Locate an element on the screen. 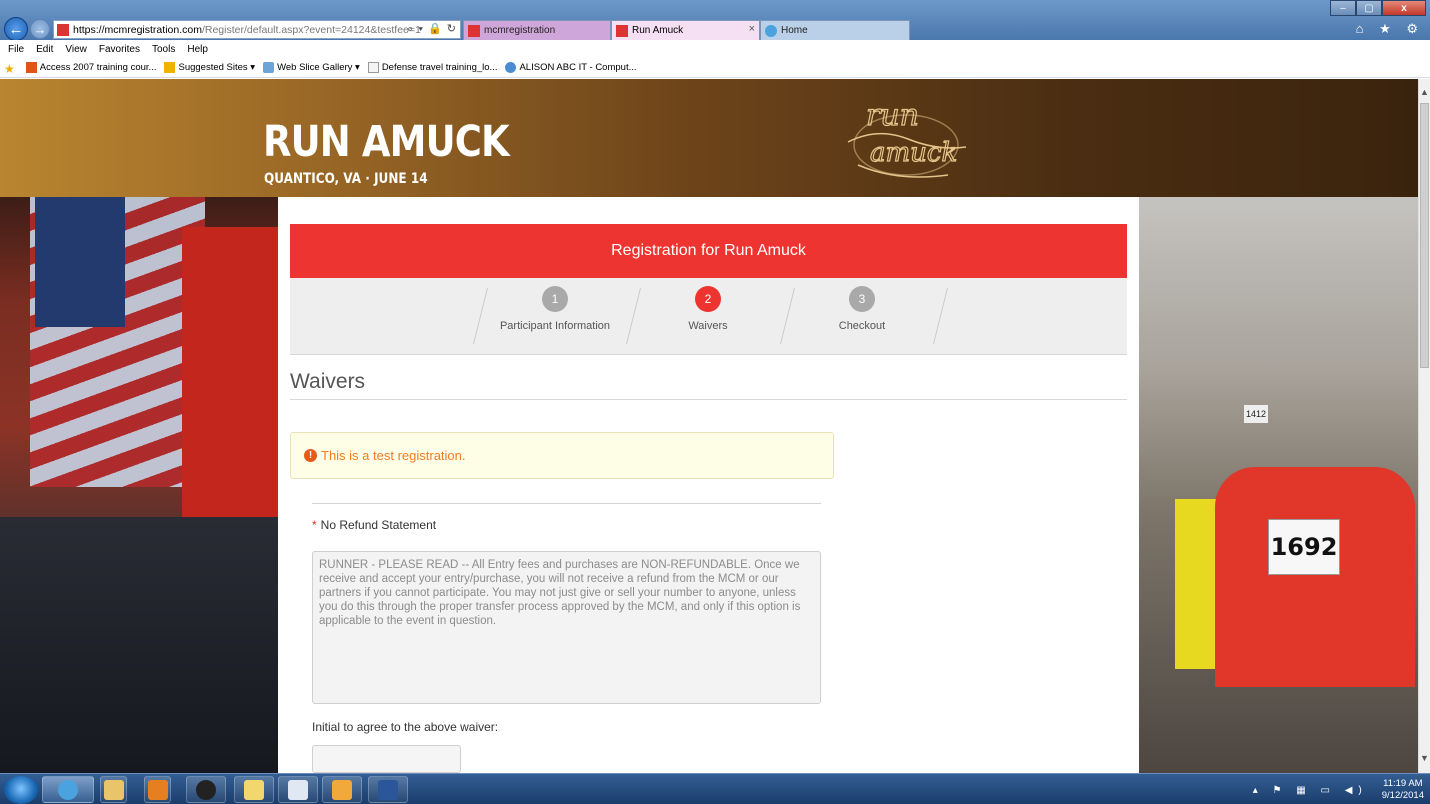 This screenshot has height=804, width=1430. forward-button: → is located at coordinates (40, 29).